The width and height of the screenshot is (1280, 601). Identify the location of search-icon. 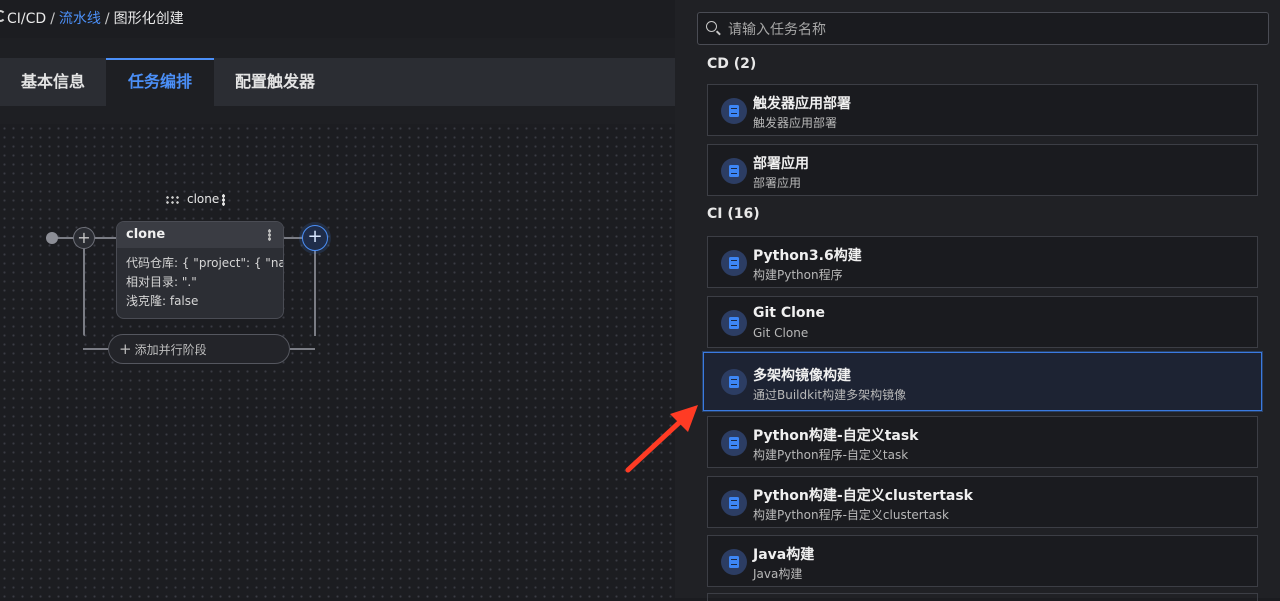
(711, 26).